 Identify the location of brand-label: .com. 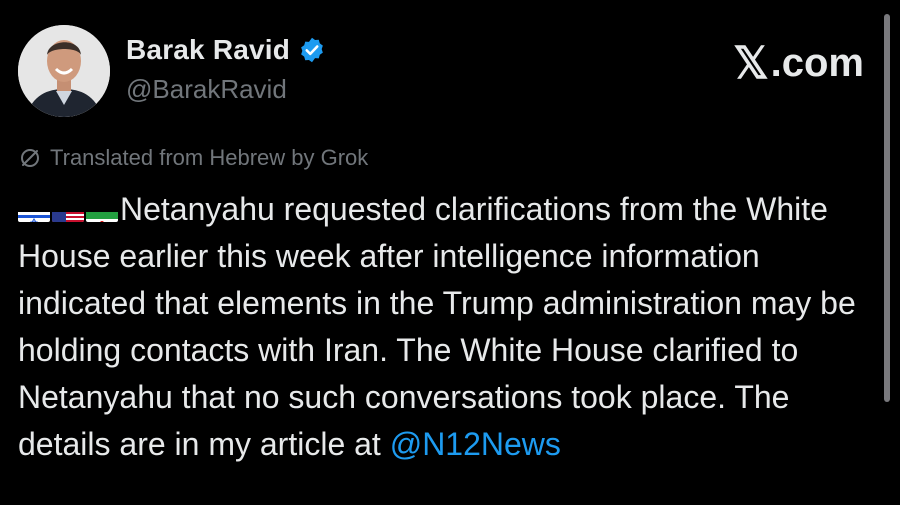
(817, 63).